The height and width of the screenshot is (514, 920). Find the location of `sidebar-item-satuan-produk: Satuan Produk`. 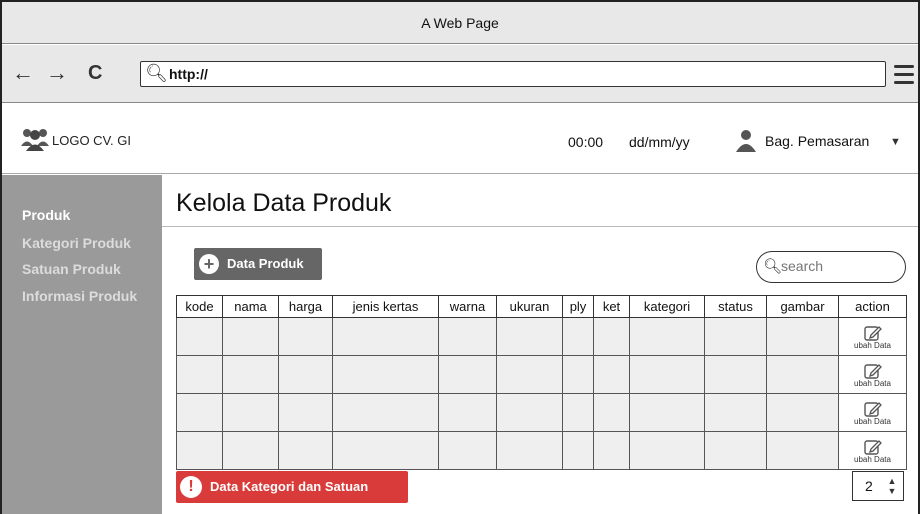

sidebar-item-satuan-produk: Satuan Produk is located at coordinates (71, 269).